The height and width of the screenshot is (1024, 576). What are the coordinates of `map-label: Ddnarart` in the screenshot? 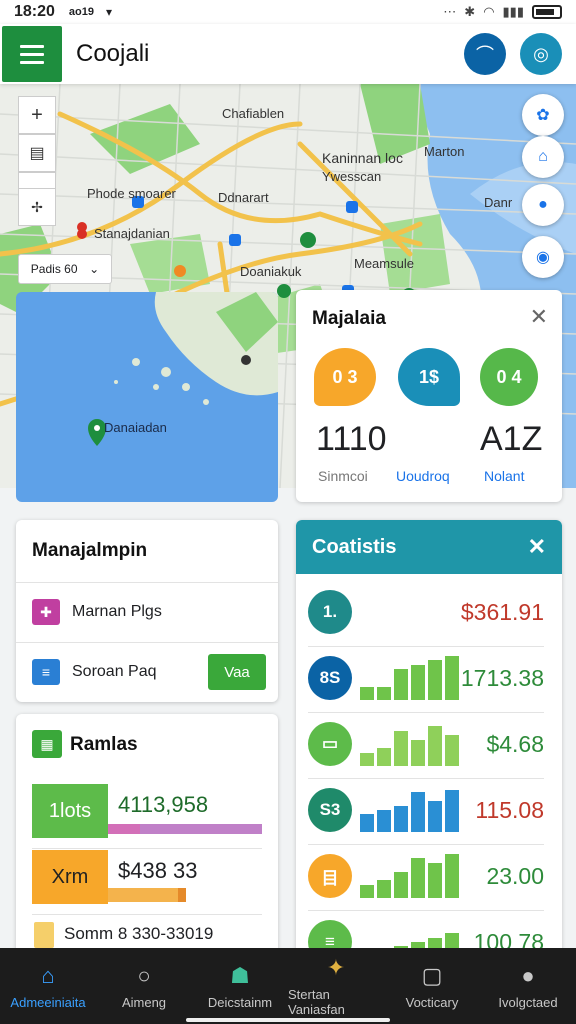 It's located at (243, 197).